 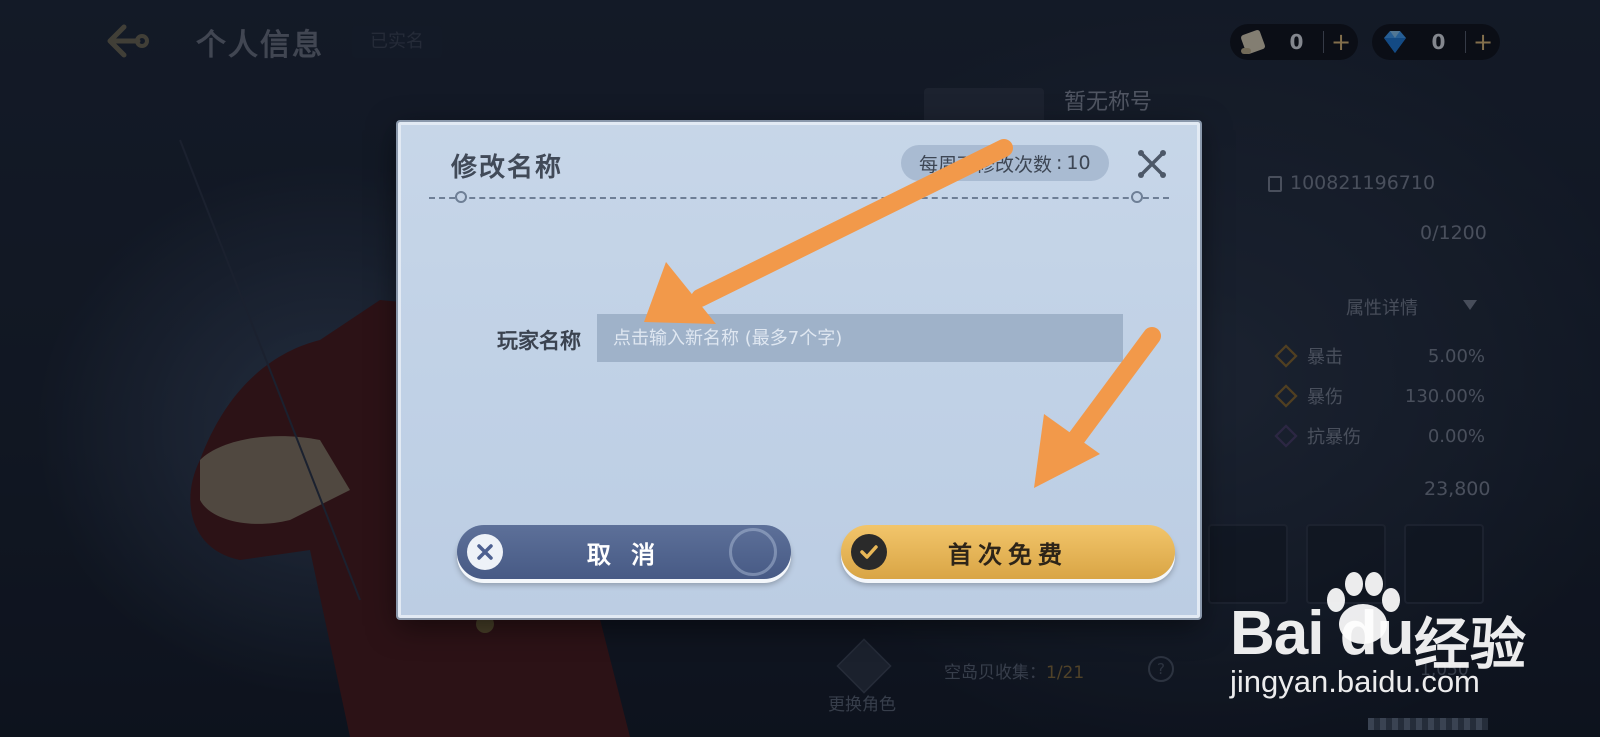 I want to click on close-icon, so click(x=1152, y=164).